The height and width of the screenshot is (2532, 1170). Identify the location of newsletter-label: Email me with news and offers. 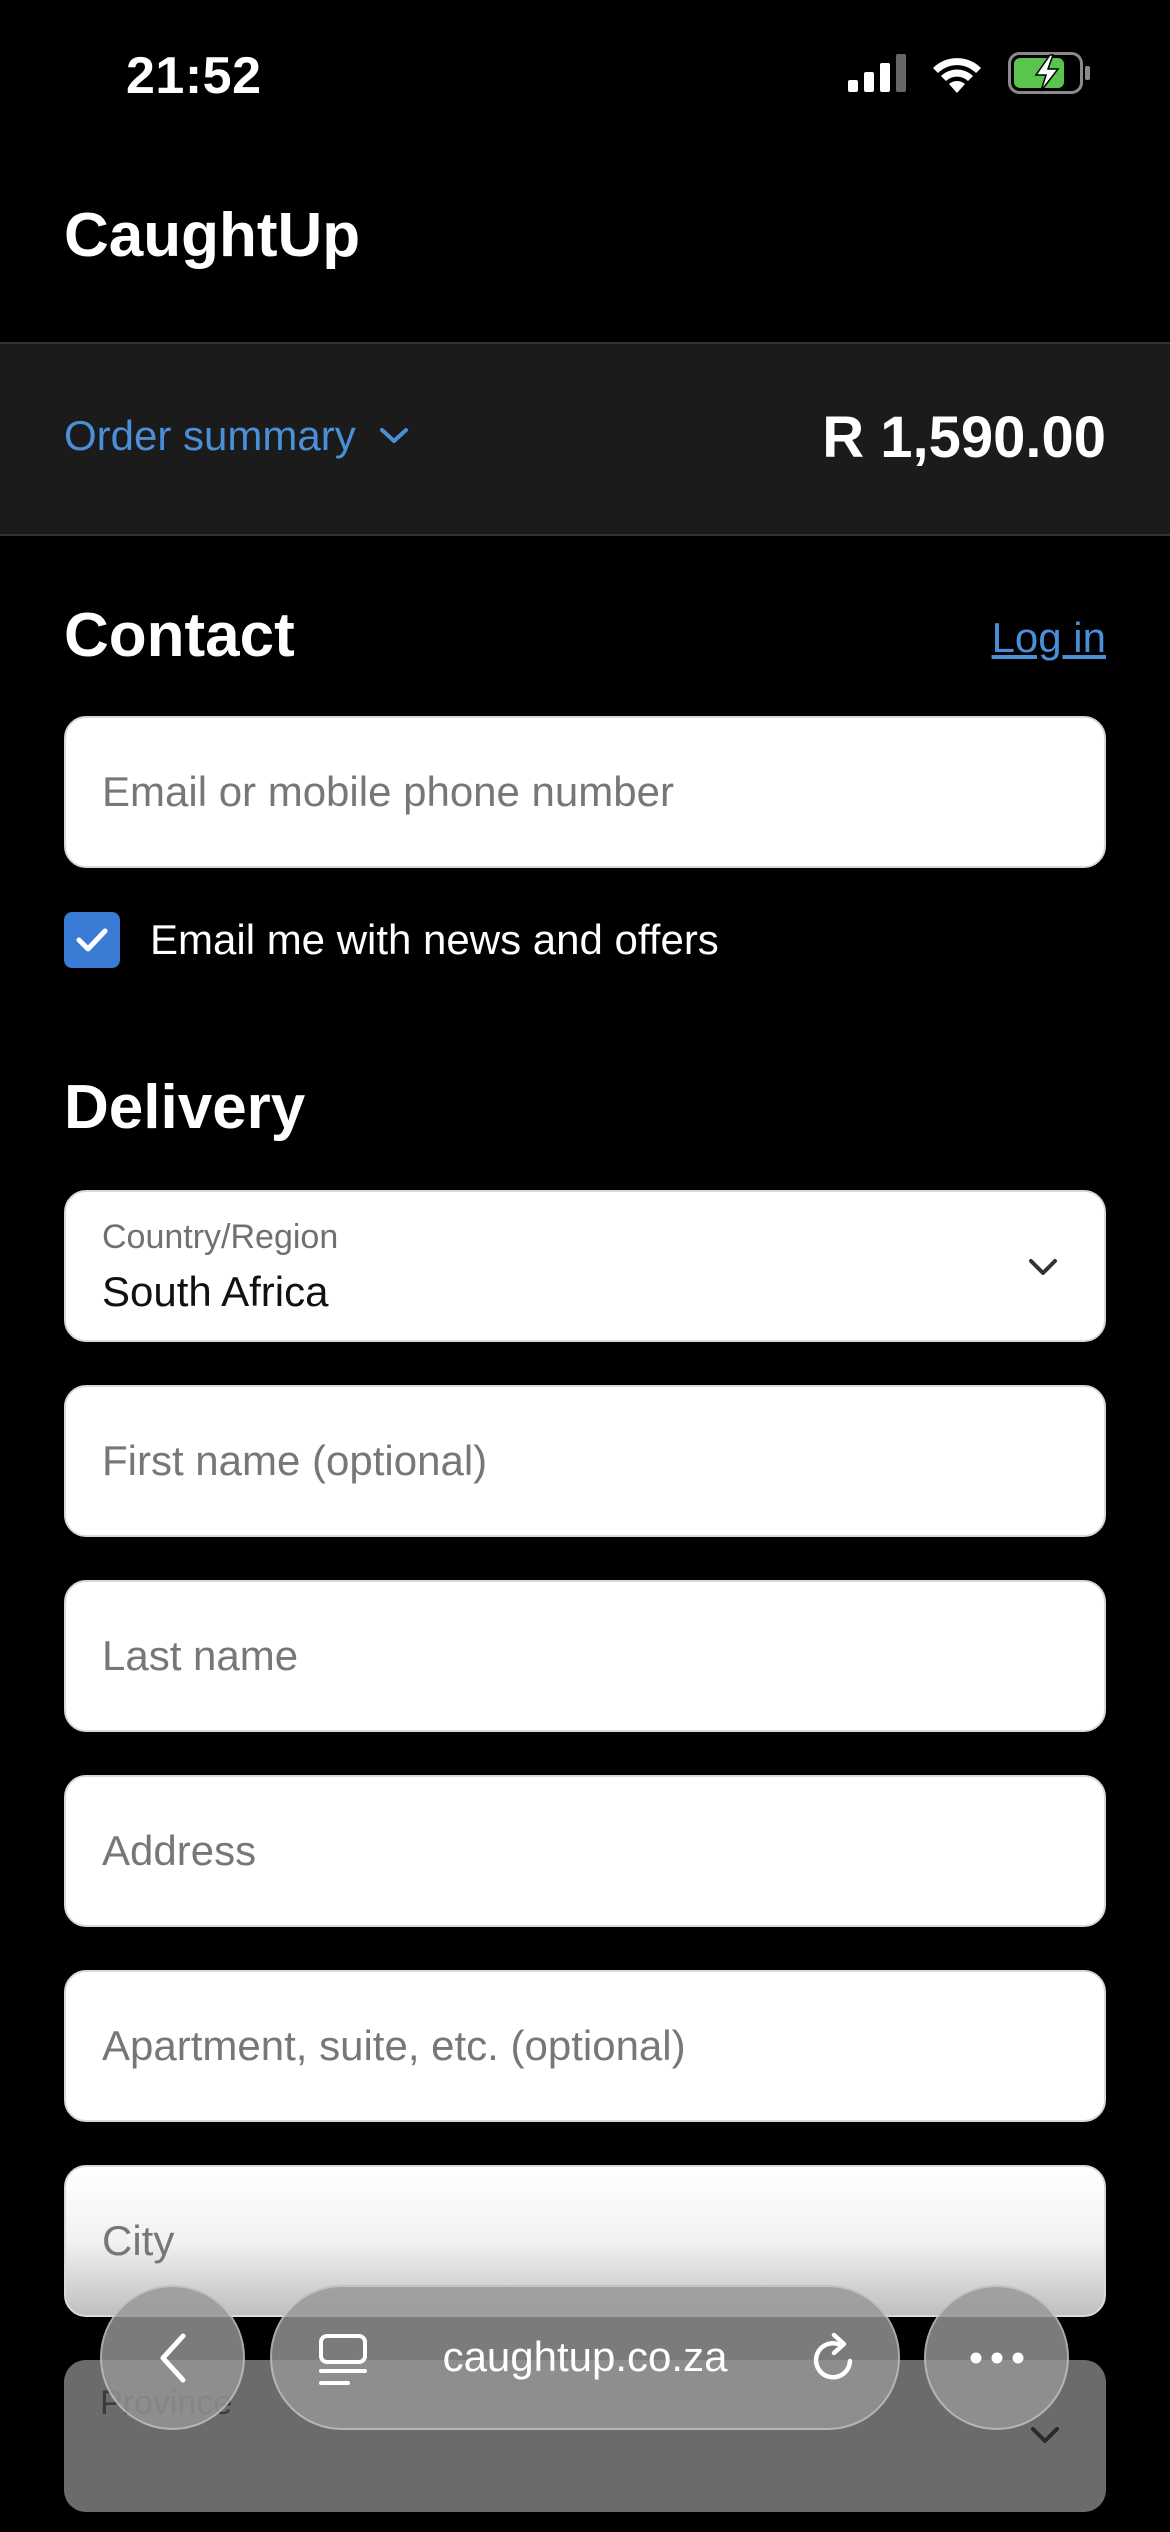
(434, 939).